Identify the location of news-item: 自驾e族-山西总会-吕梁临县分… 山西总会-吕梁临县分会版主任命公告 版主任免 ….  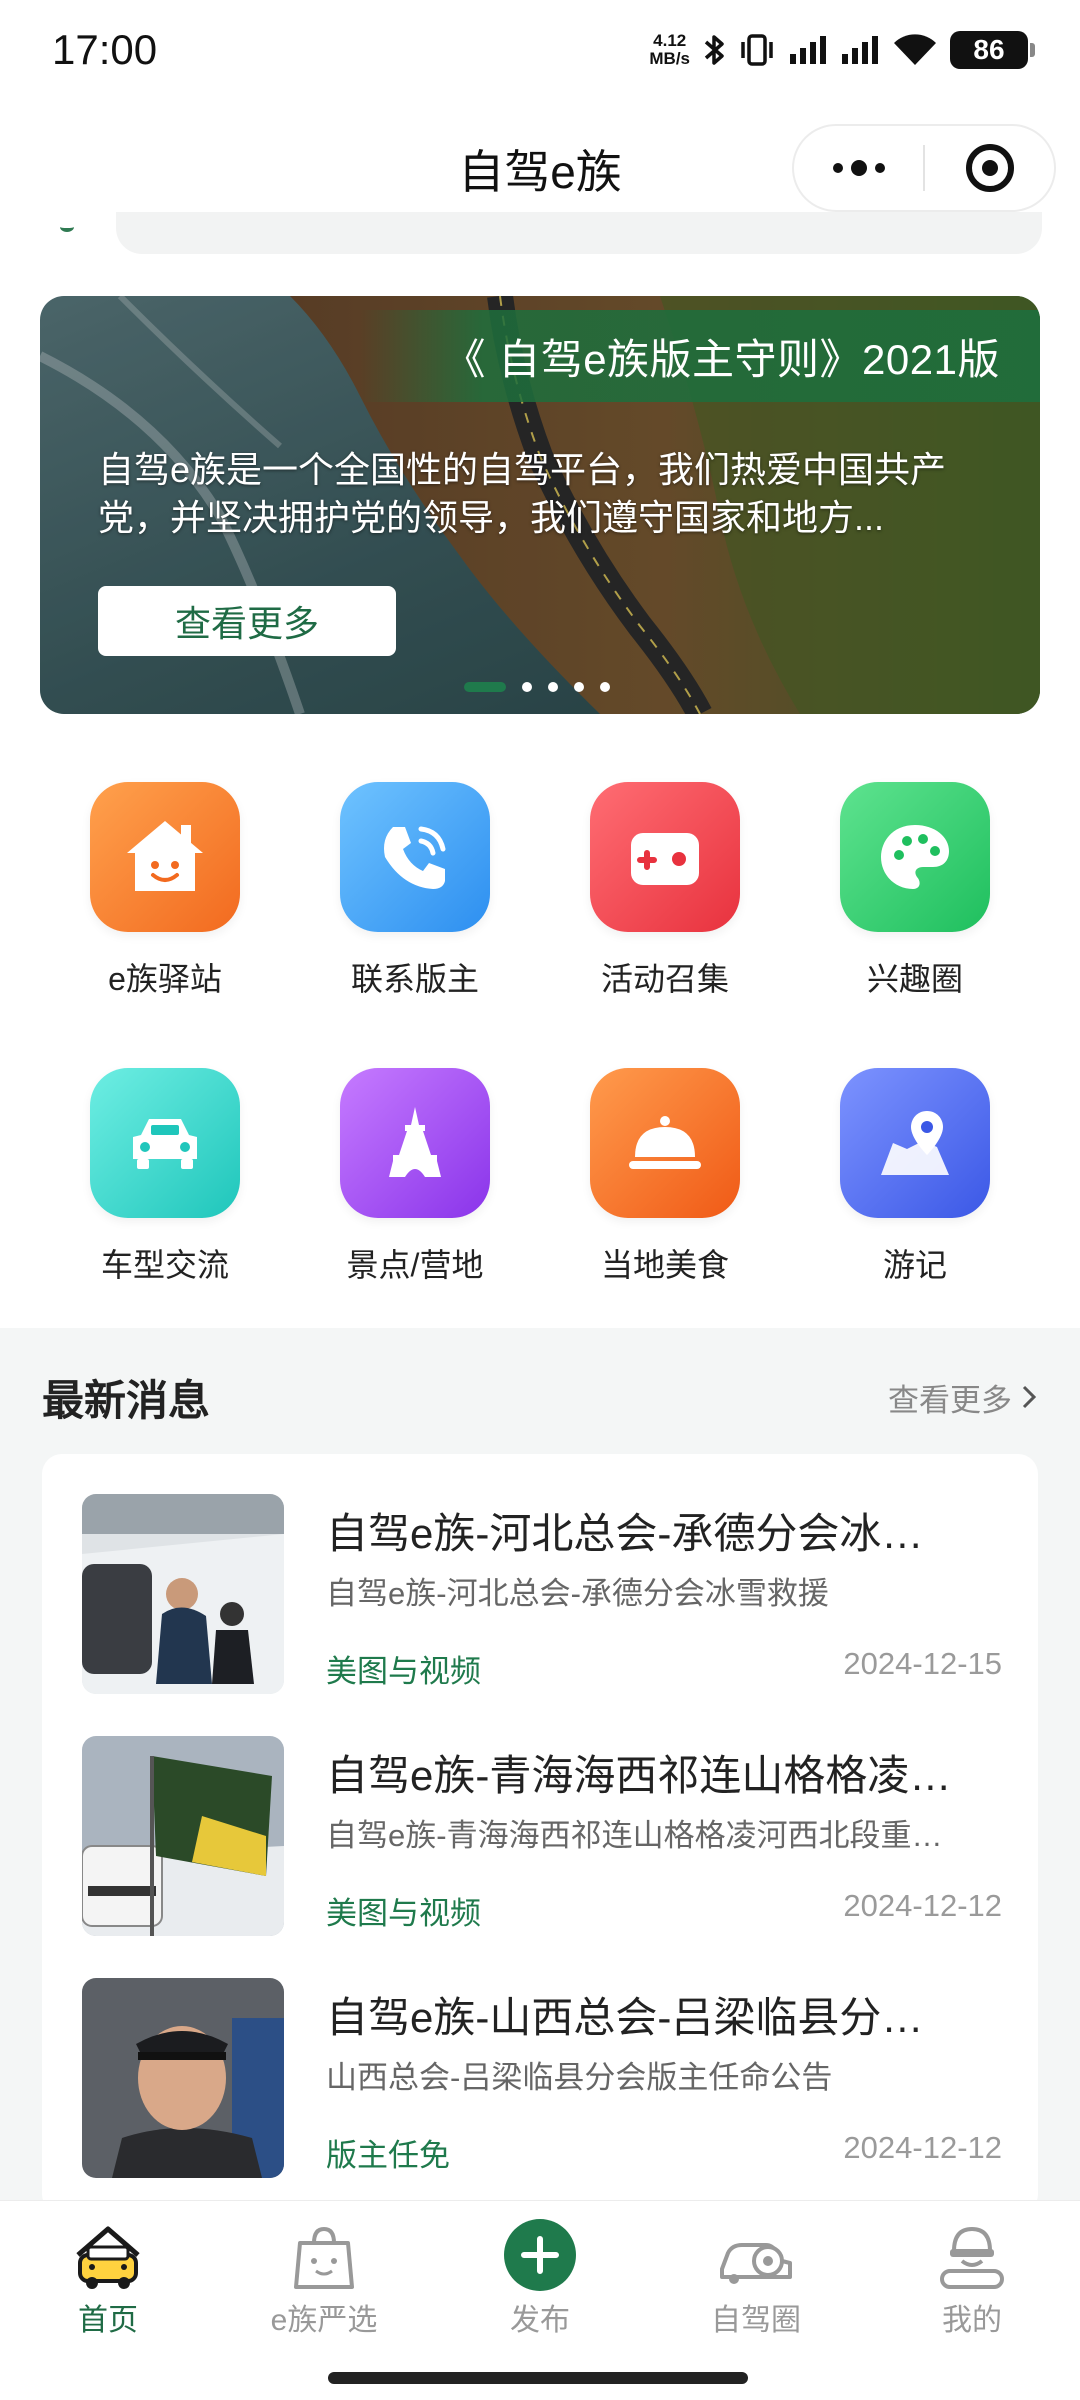
(542, 2078).